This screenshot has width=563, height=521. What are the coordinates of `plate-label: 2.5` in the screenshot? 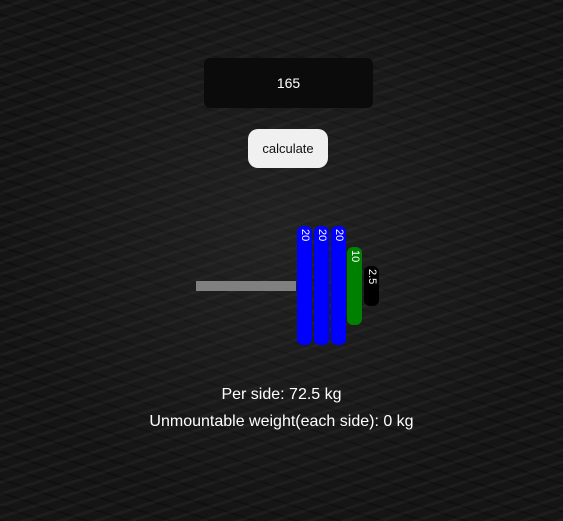 It's located at (372, 277).